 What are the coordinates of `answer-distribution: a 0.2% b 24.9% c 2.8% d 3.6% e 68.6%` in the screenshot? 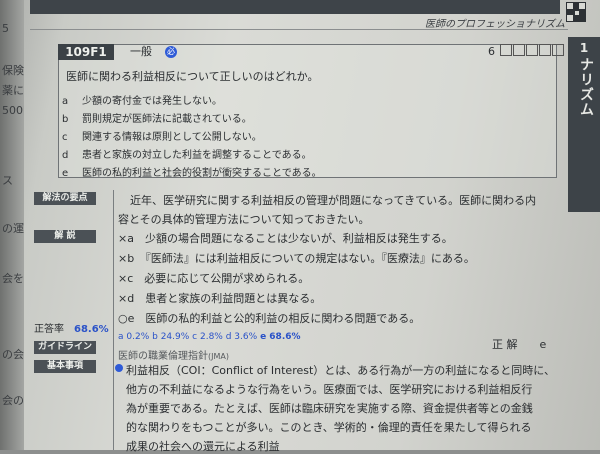 It's located at (209, 337).